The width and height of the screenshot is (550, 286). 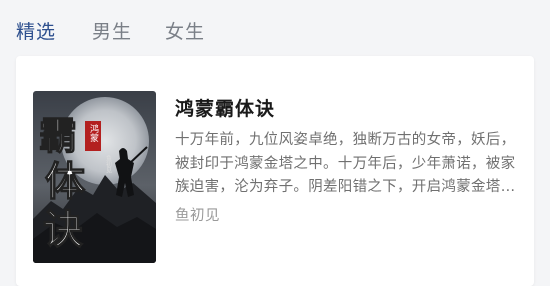 I want to click on cover-title-char-3: 诀, so click(x=63, y=229).